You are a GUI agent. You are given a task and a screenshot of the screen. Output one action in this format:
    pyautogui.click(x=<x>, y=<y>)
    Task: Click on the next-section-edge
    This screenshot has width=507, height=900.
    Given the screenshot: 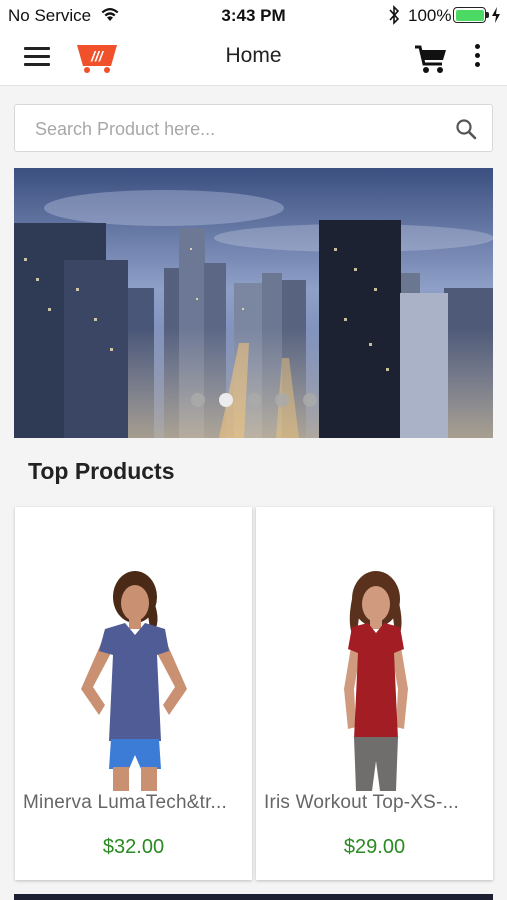 What is the action you would take?
    pyautogui.click(x=253, y=897)
    